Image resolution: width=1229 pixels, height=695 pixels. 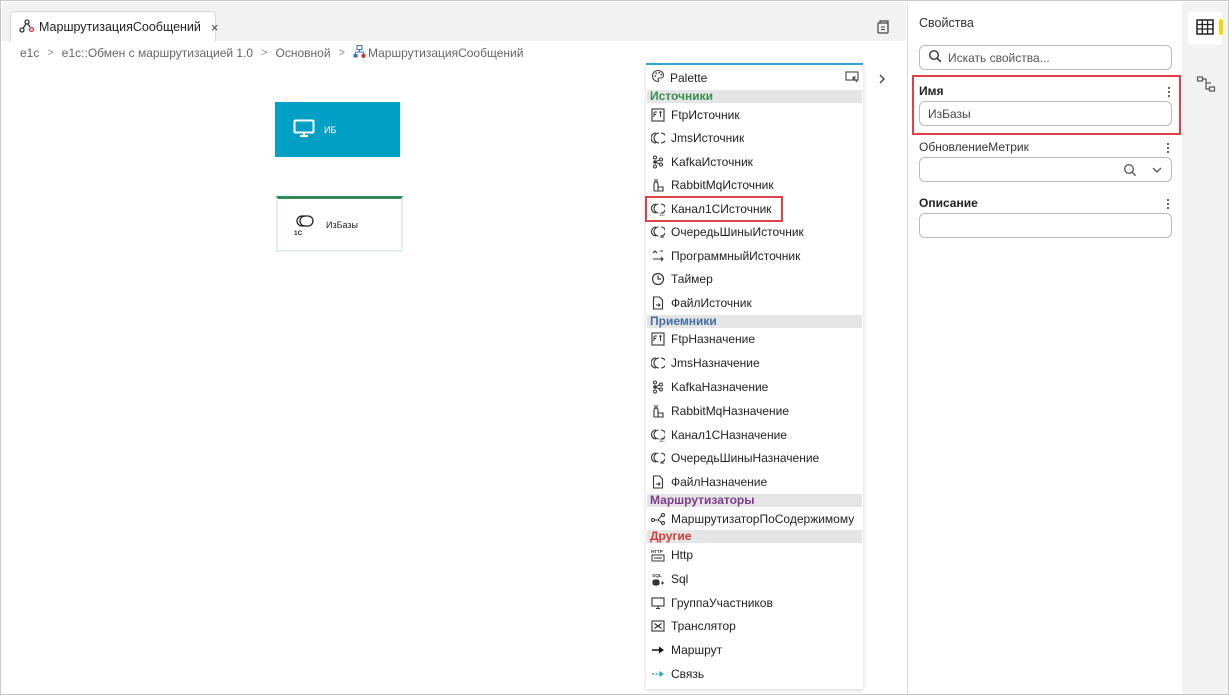 What do you see at coordinates (1205, 348) in the screenshot?
I see `right-toolbar` at bounding box center [1205, 348].